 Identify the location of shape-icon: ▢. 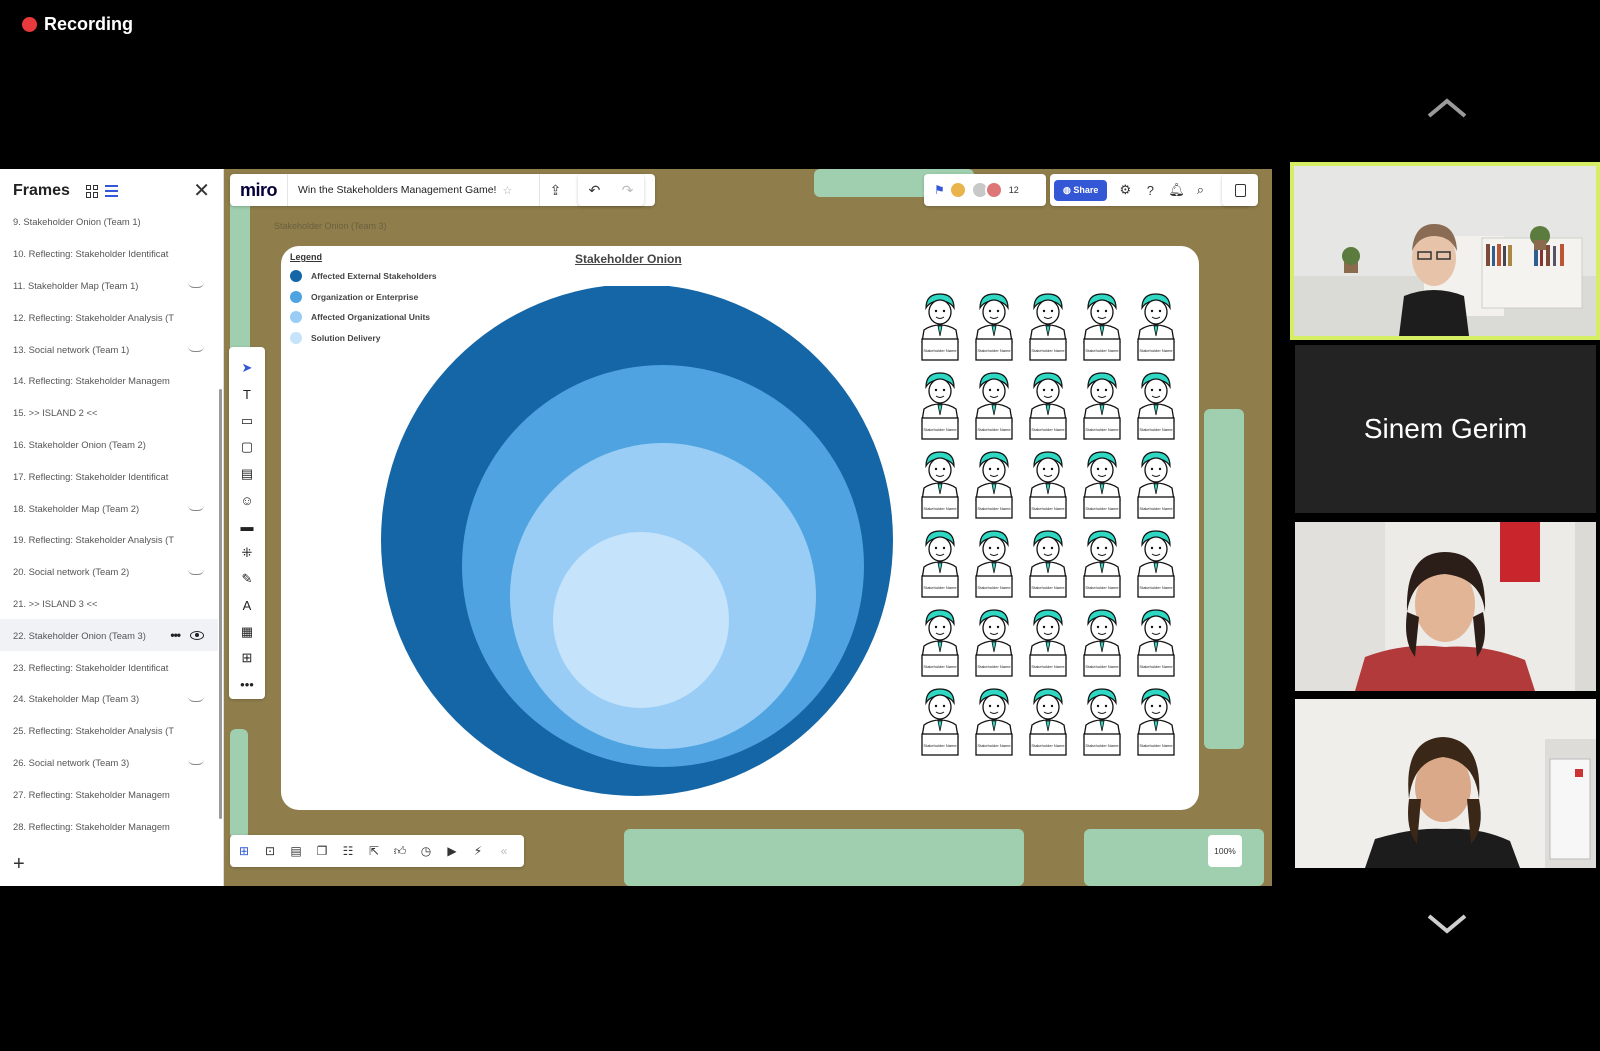
(247, 447).